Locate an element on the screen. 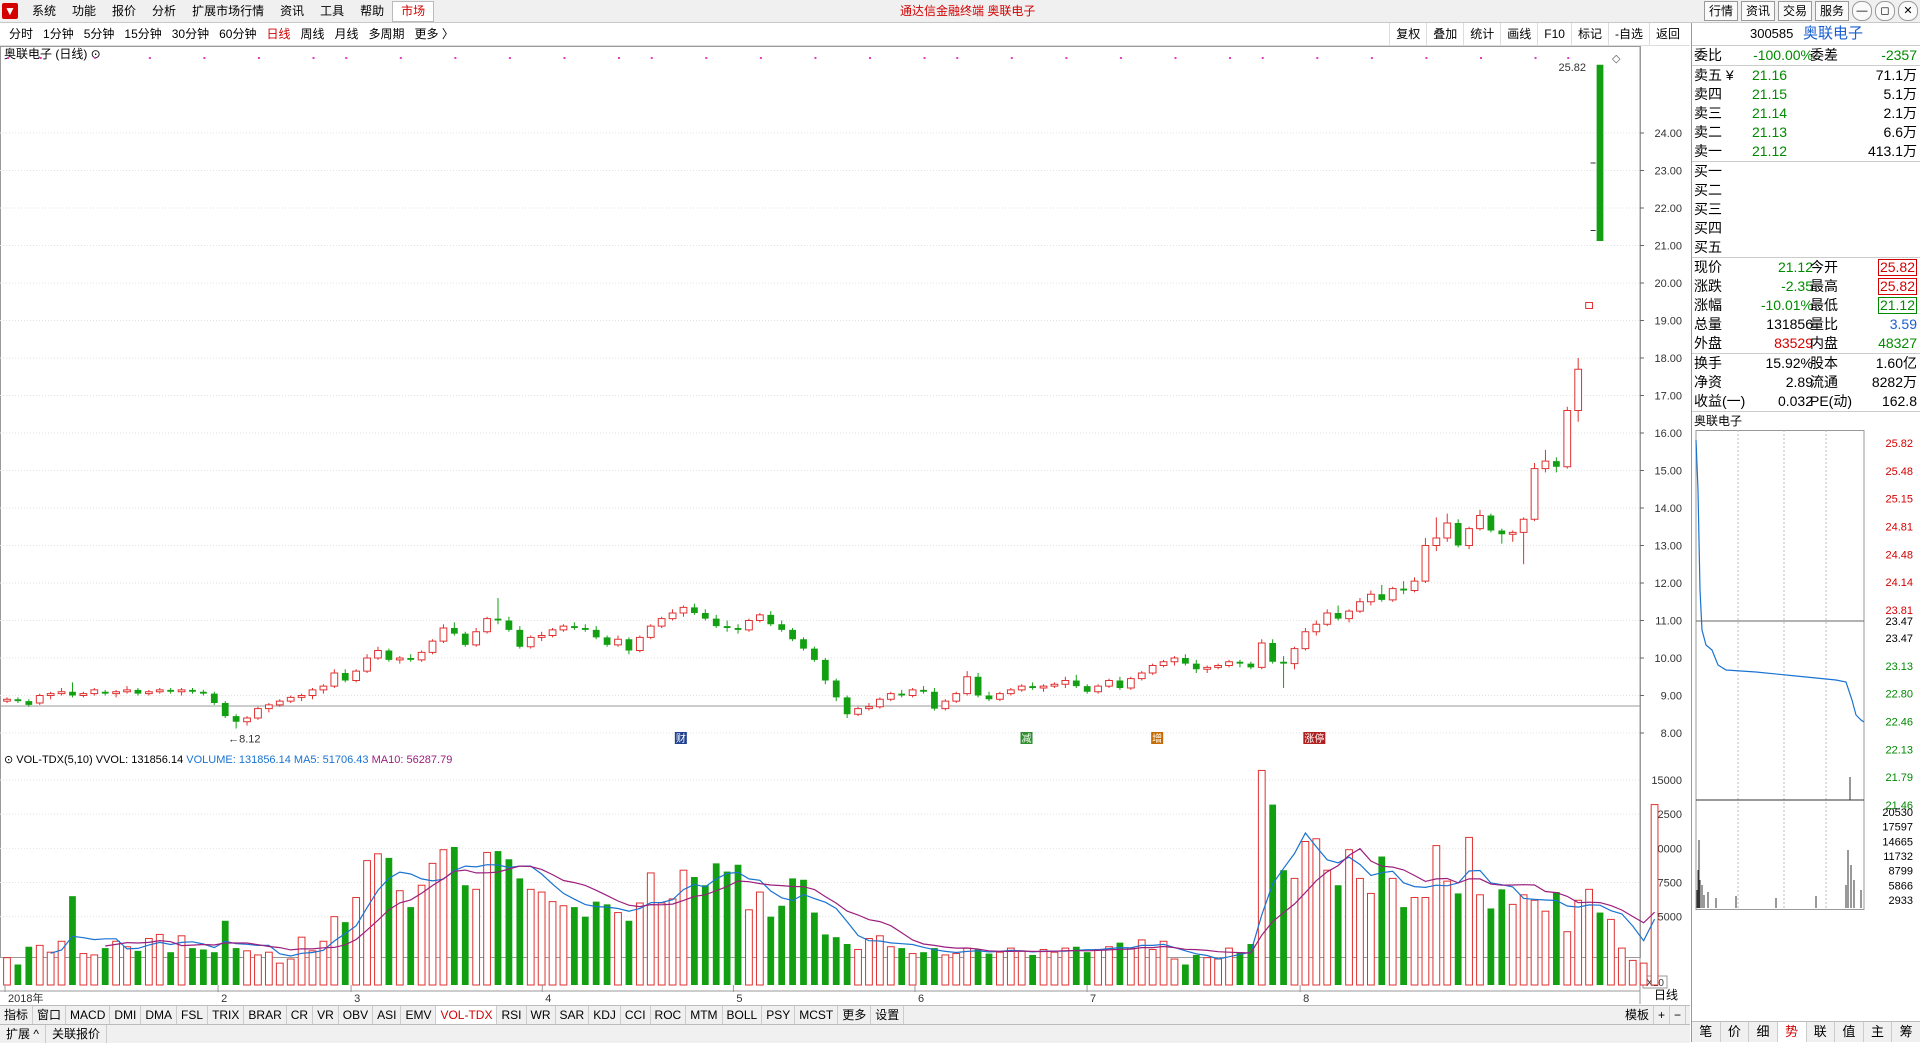  indicator-control-0: 模板 is located at coordinates (1637, 1015).